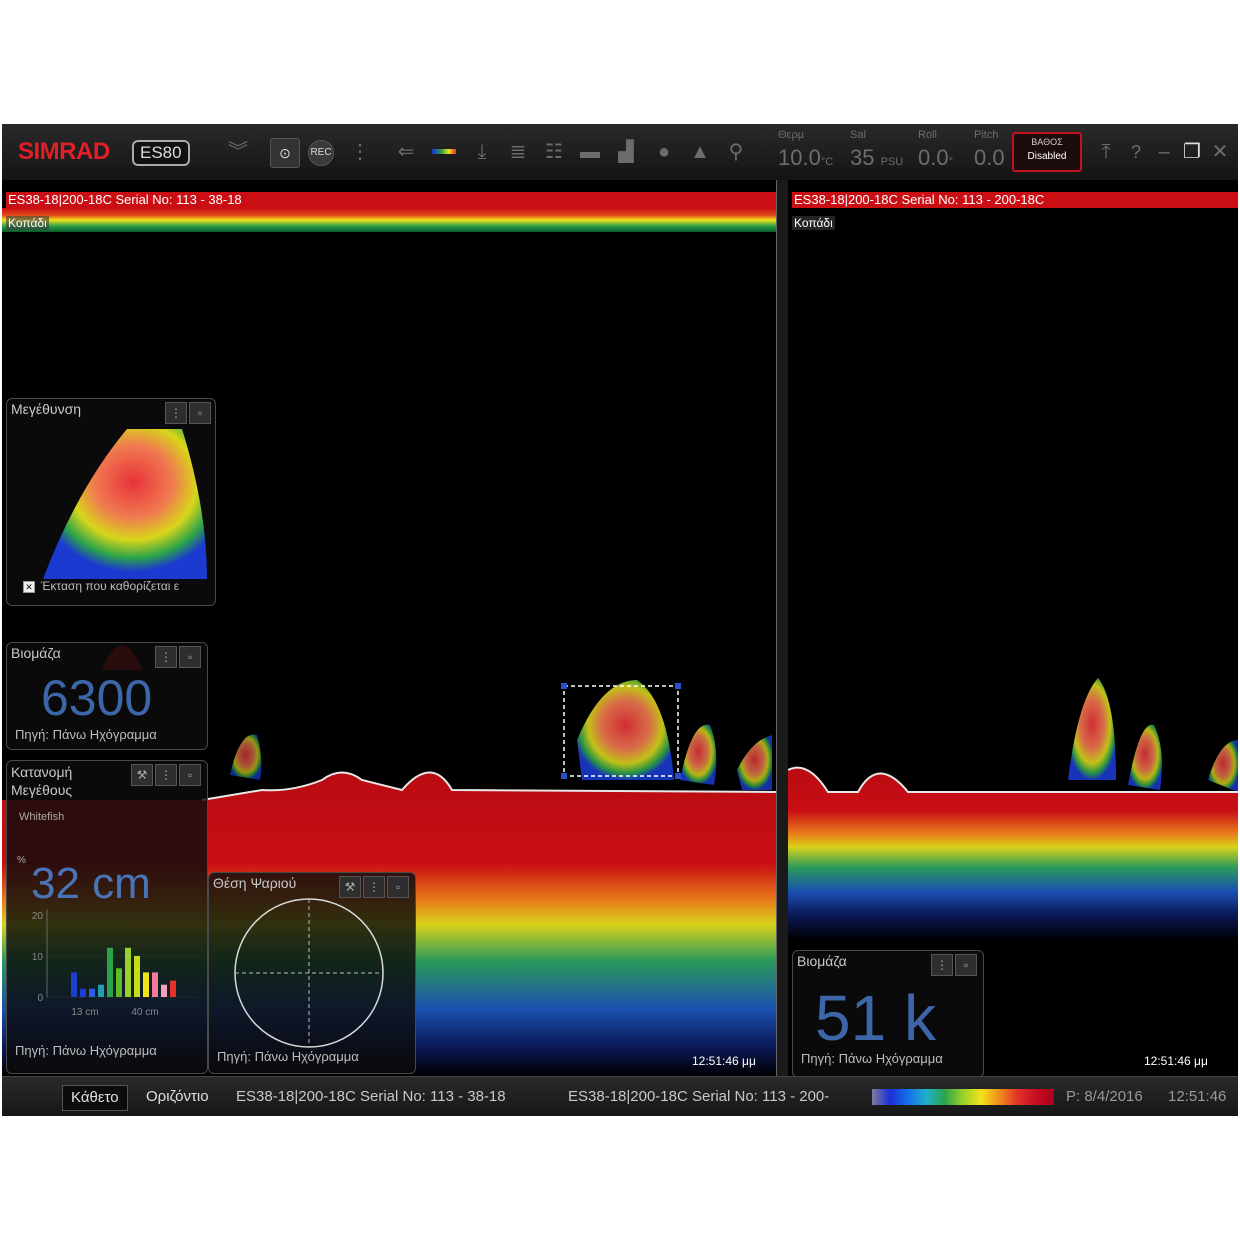 The width and height of the screenshot is (1240, 1240). Describe the element at coordinates (989, 149) in the screenshot. I see `sensor-pitch: Pitch 0.0` at that location.